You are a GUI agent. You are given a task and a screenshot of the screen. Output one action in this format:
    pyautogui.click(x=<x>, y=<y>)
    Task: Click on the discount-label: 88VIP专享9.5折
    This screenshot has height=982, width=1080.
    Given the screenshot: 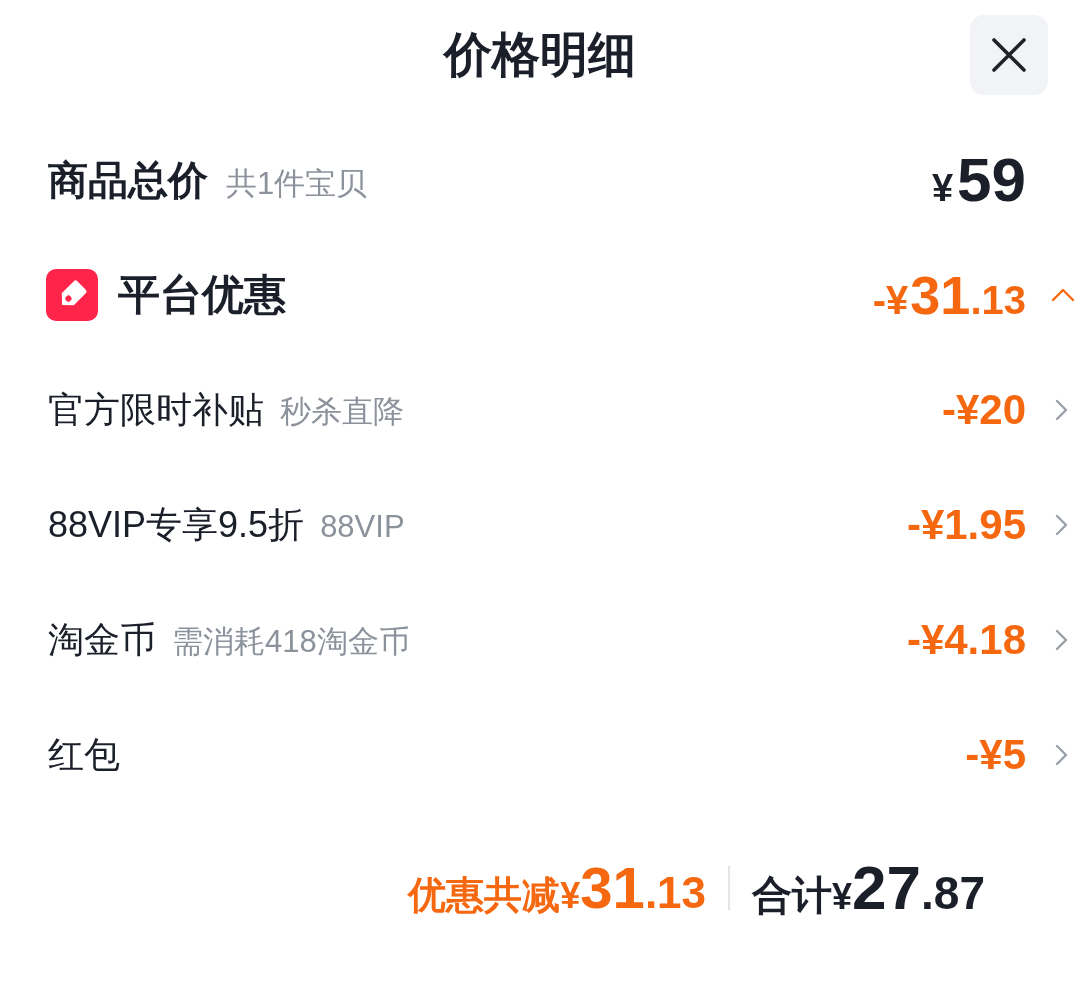 What is the action you would take?
    pyautogui.click(x=176, y=524)
    